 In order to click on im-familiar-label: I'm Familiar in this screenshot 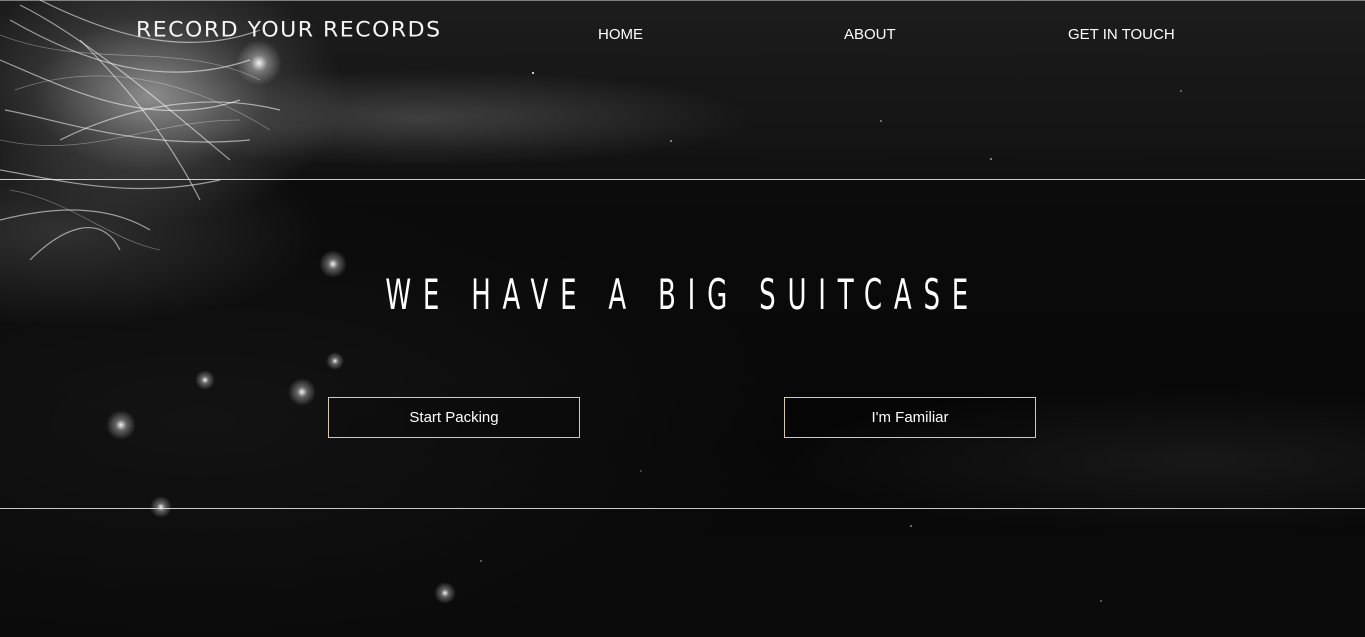, I will do `click(910, 417)`.